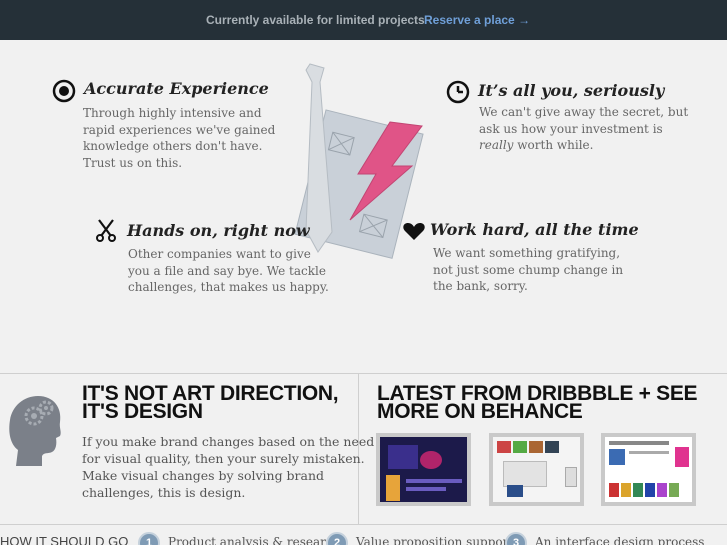  Describe the element at coordinates (496, 145) in the screenshot. I see `emphasis-text: really` at that location.